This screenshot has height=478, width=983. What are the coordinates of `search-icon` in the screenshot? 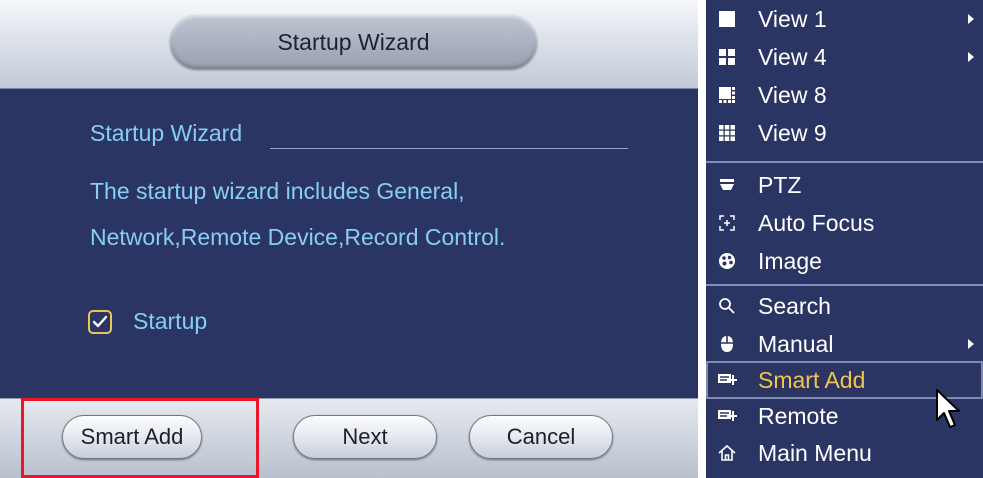 It's located at (727, 306).